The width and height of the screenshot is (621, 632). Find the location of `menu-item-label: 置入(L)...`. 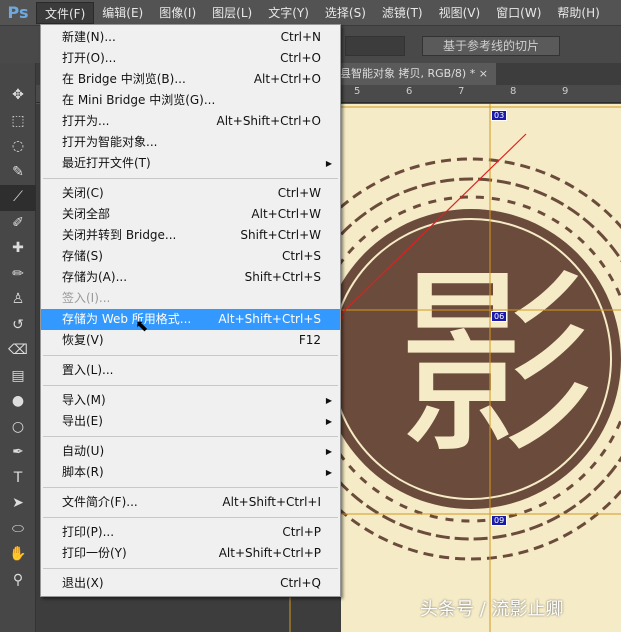

menu-item-label: 置入(L)... is located at coordinates (88, 370).